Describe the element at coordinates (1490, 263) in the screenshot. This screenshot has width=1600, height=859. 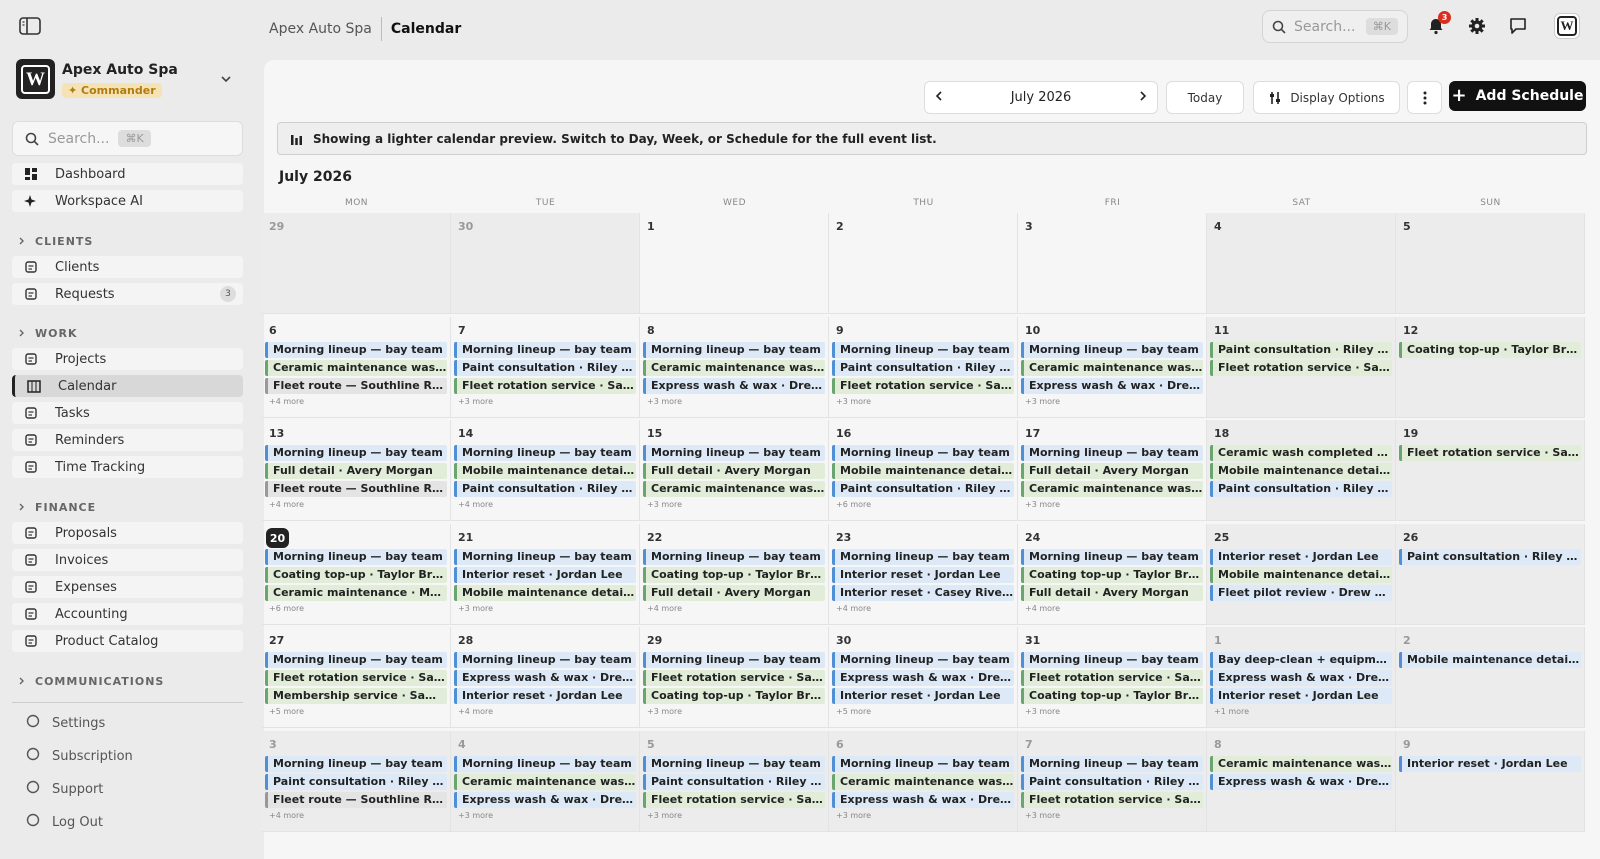
I see `calendar-day-cell: 5` at that location.